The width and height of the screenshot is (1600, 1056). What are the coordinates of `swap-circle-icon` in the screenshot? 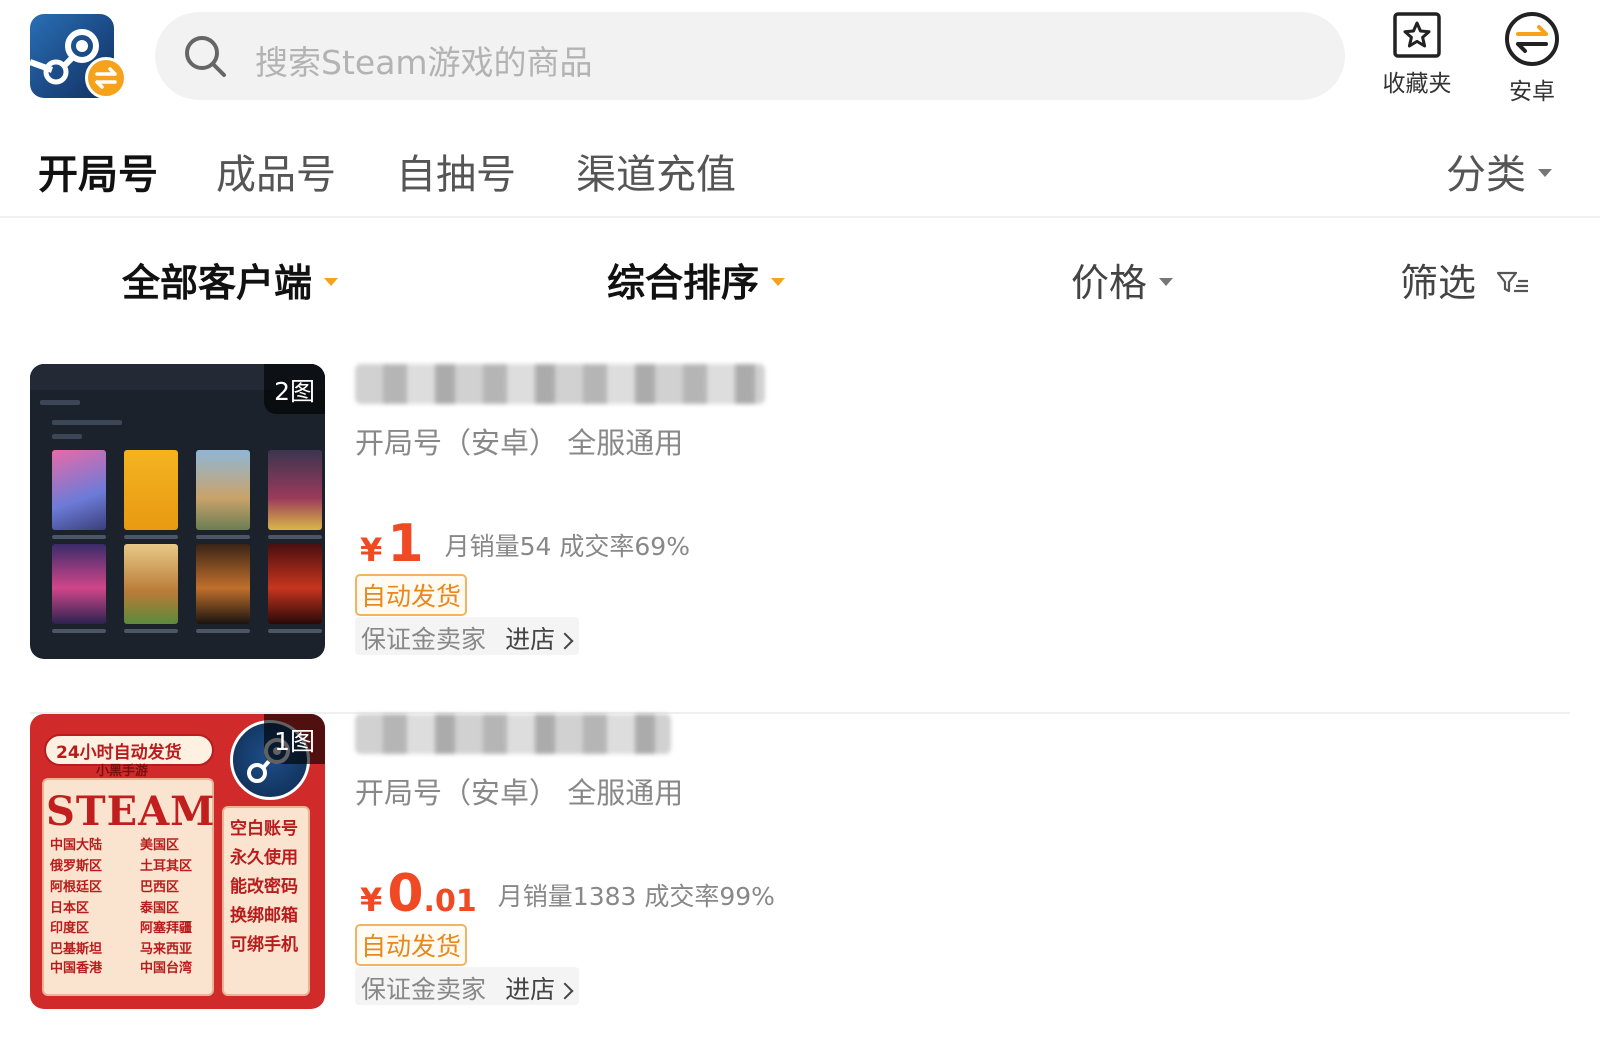 It's located at (1532, 39).